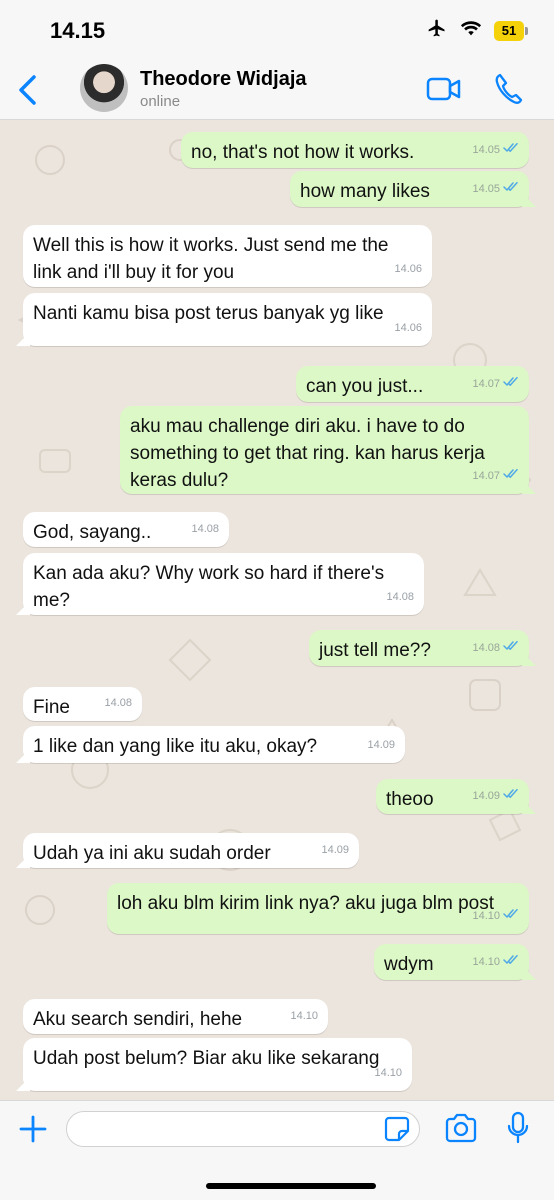 The image size is (554, 1200). Describe the element at coordinates (78, 30) in the screenshot. I see `status-time: 14.15` at that location.